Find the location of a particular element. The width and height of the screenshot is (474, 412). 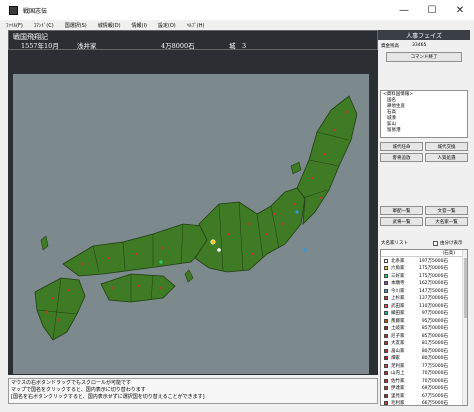

menu-file: ﾌｧｲﾙ(F) is located at coordinates (14, 25).